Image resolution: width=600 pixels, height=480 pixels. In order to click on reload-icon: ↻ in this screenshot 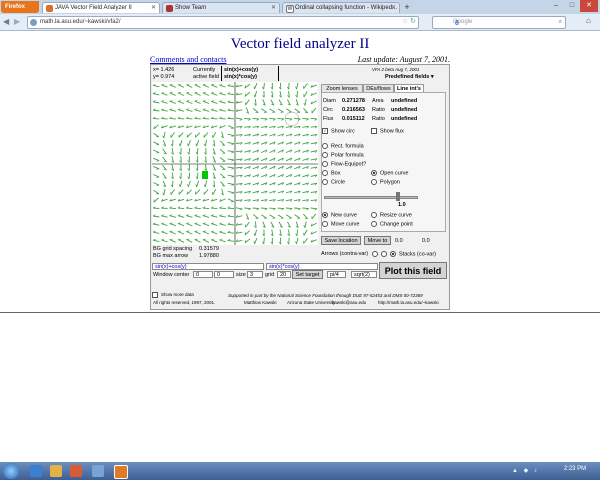, I will do `click(413, 21)`.